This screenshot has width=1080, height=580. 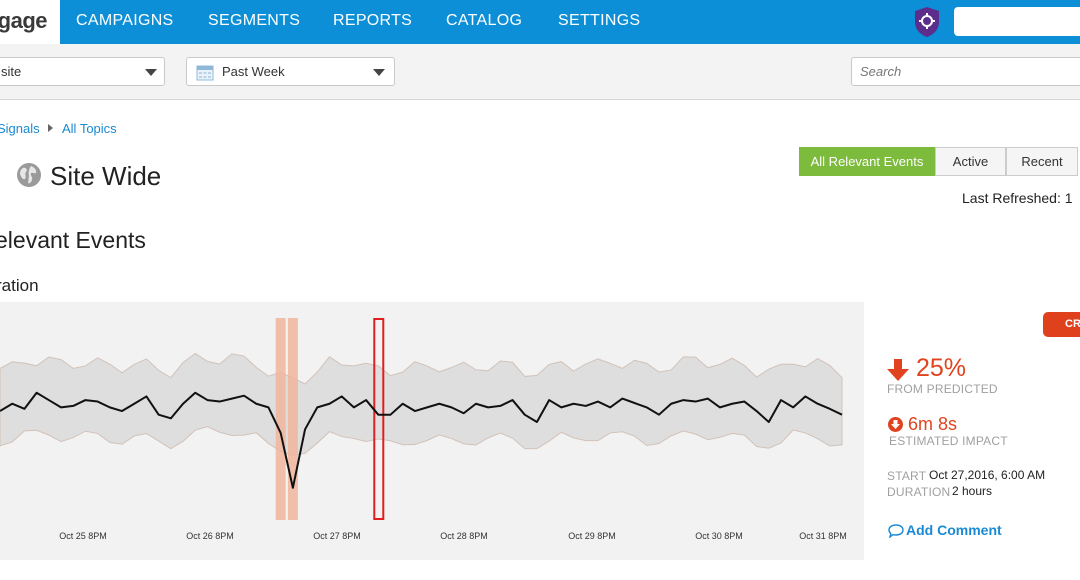 What do you see at coordinates (372, 21) in the screenshot?
I see `nav-reports: REPORTS` at bounding box center [372, 21].